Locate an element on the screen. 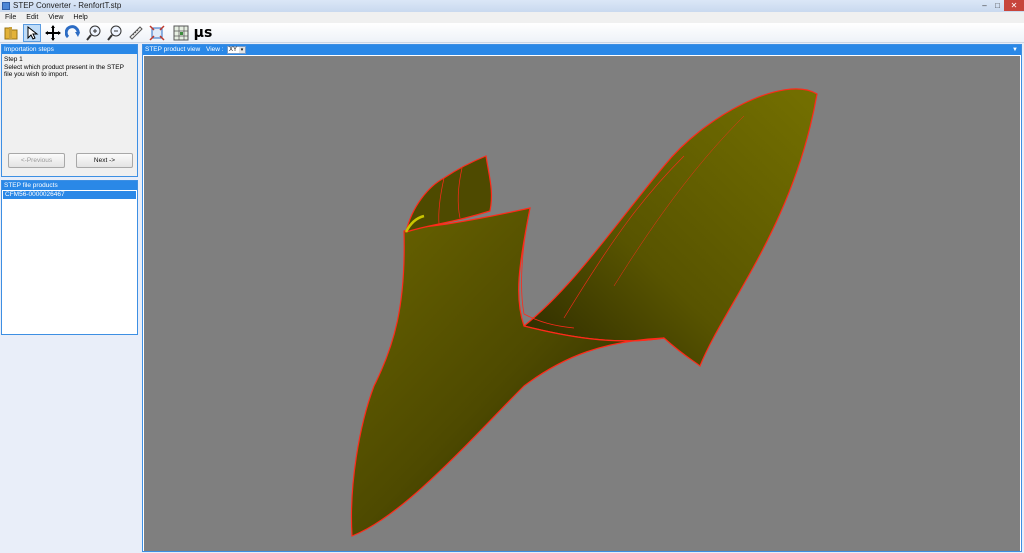  product-view-title: STEP product view is located at coordinates (173, 49).